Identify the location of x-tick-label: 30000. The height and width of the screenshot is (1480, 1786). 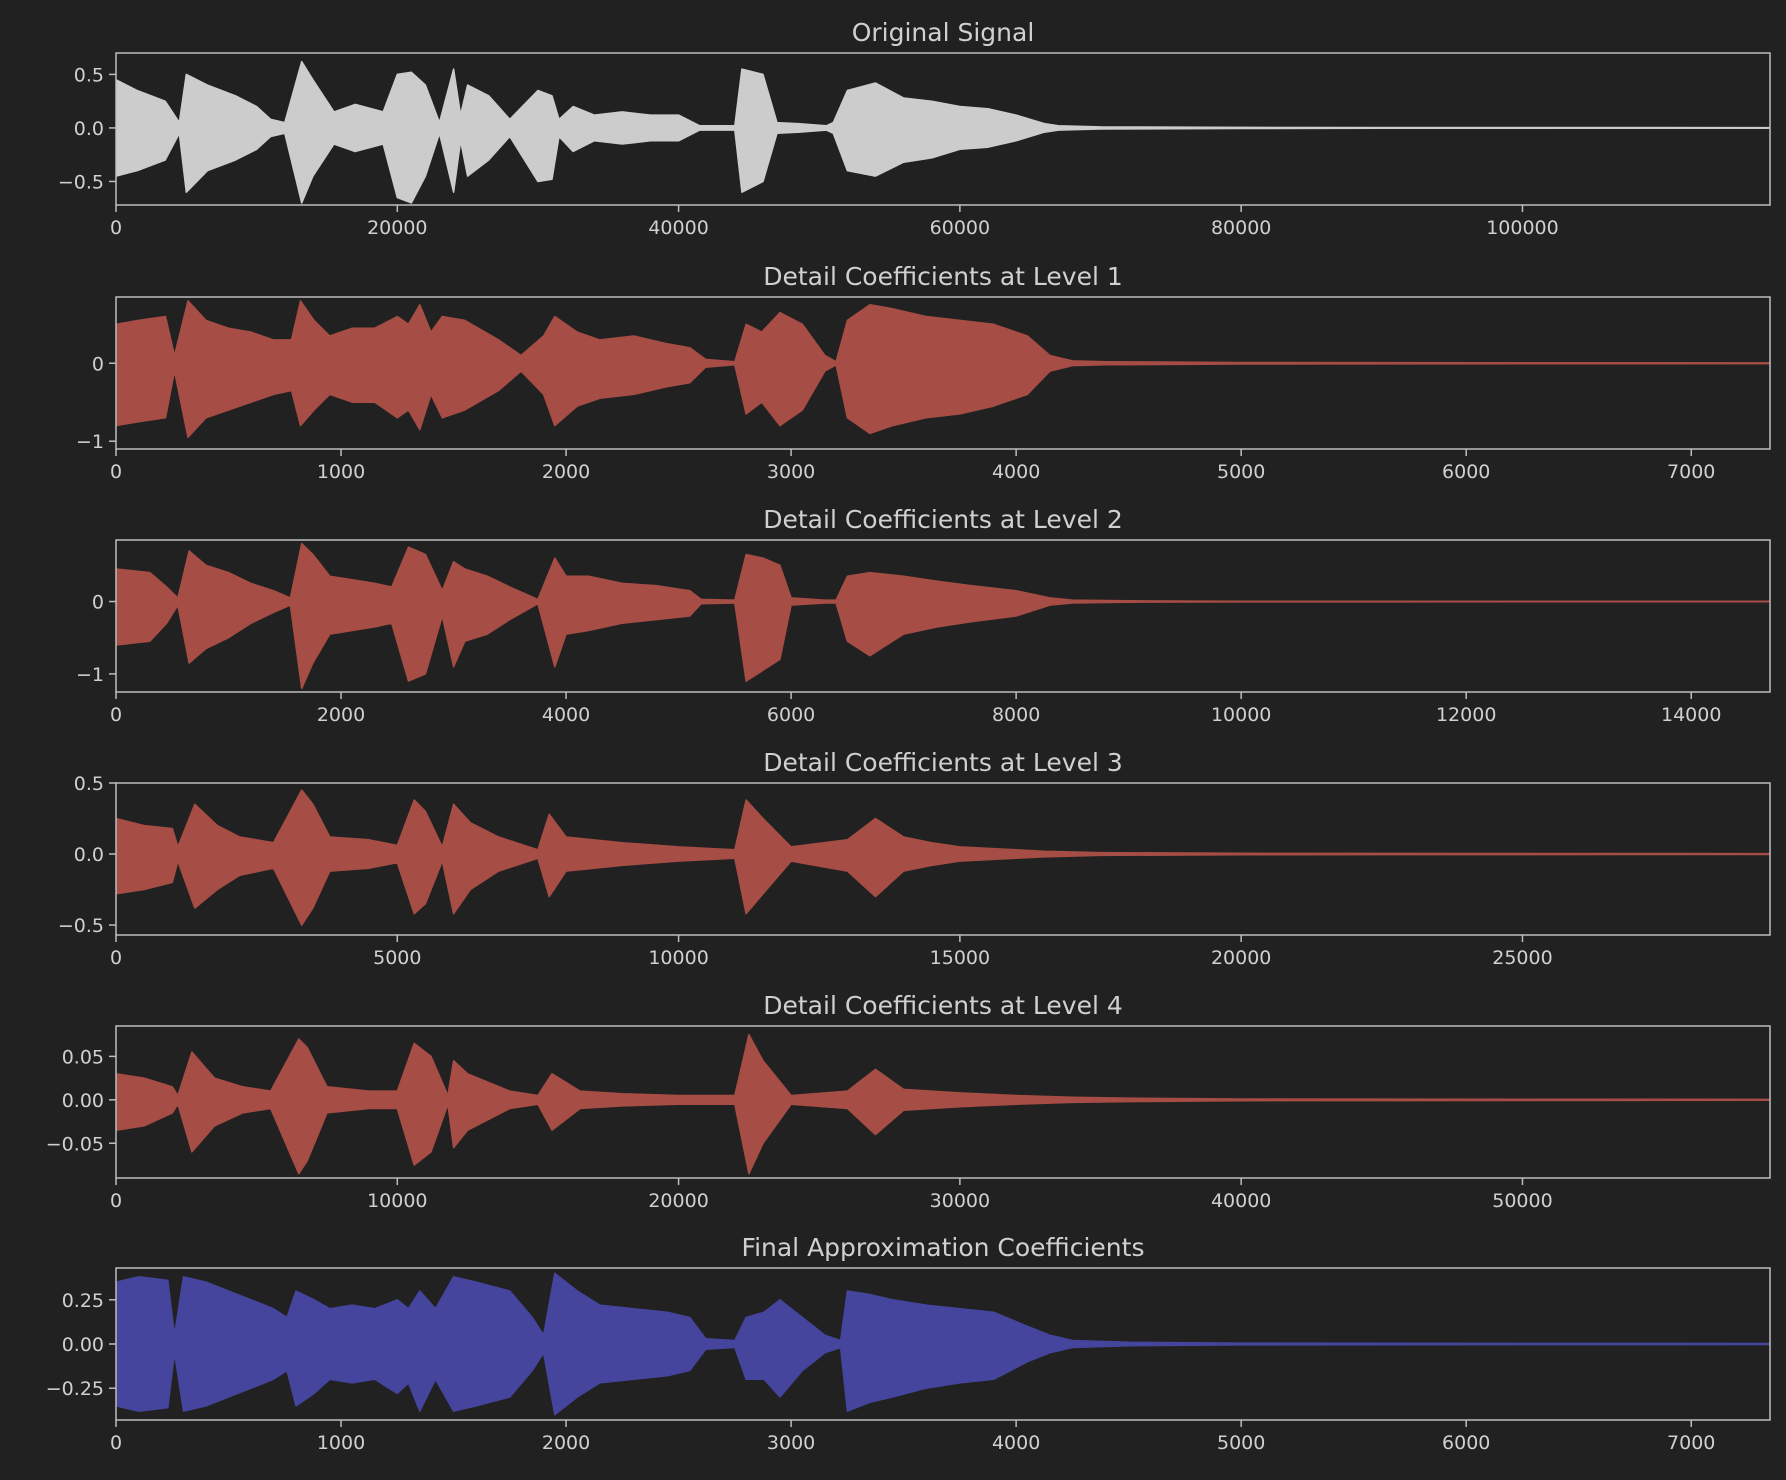
(960, 1201).